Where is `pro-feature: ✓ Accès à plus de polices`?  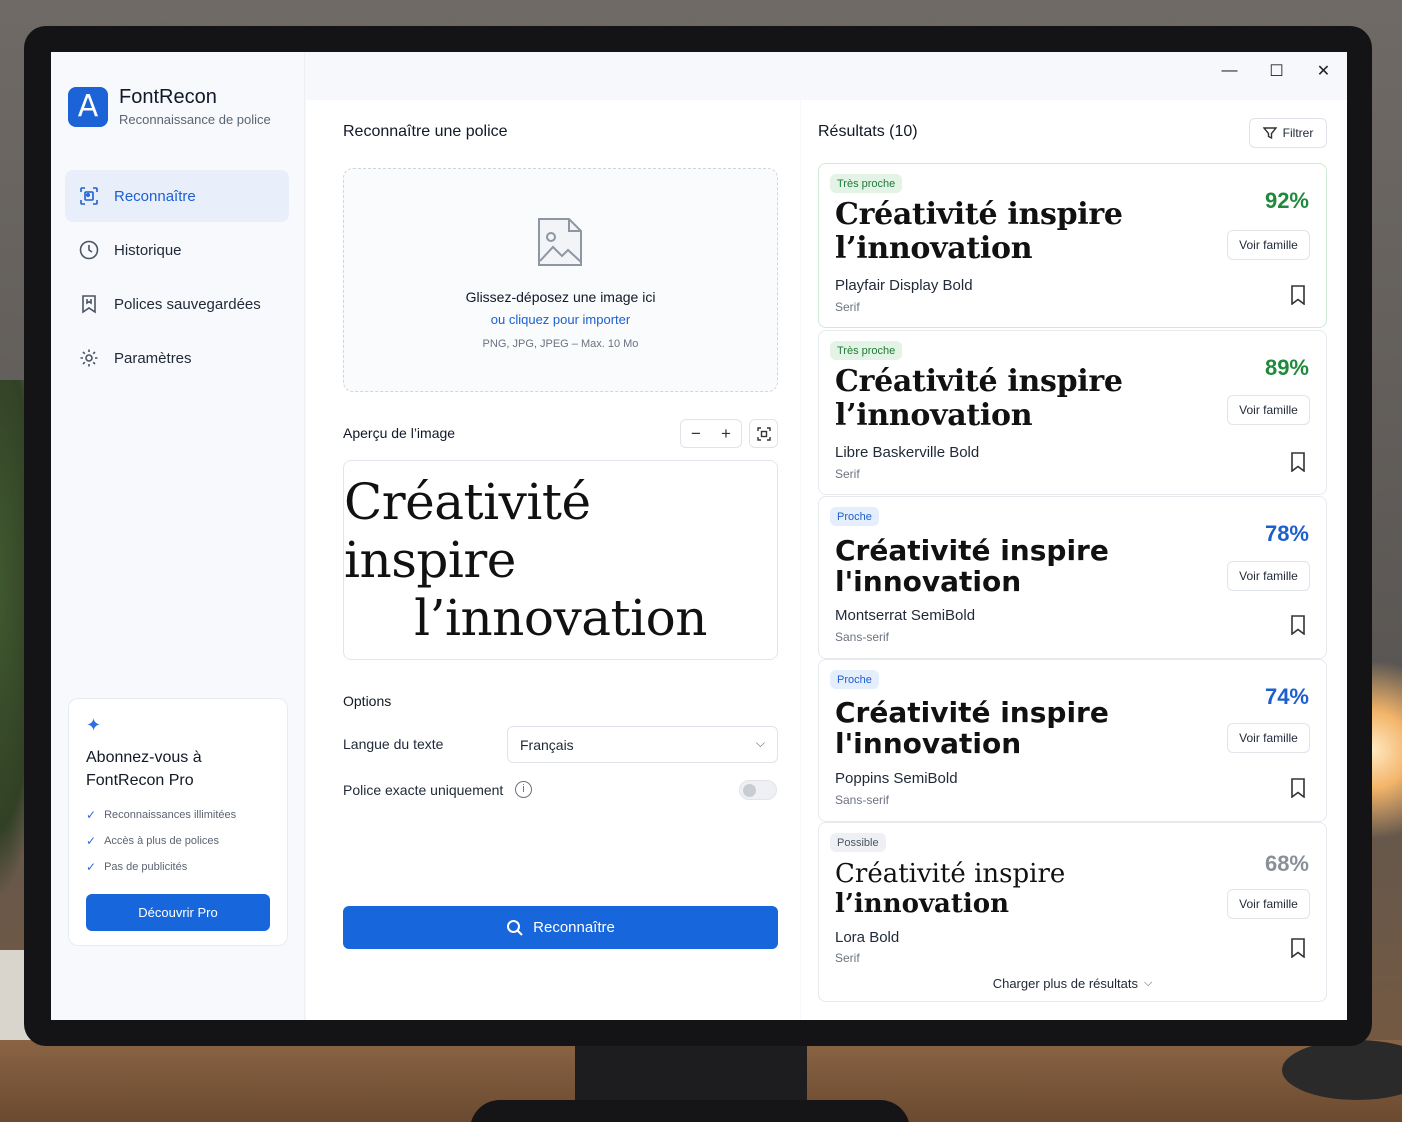 pro-feature: ✓ Accès à plus de polices is located at coordinates (153, 841).